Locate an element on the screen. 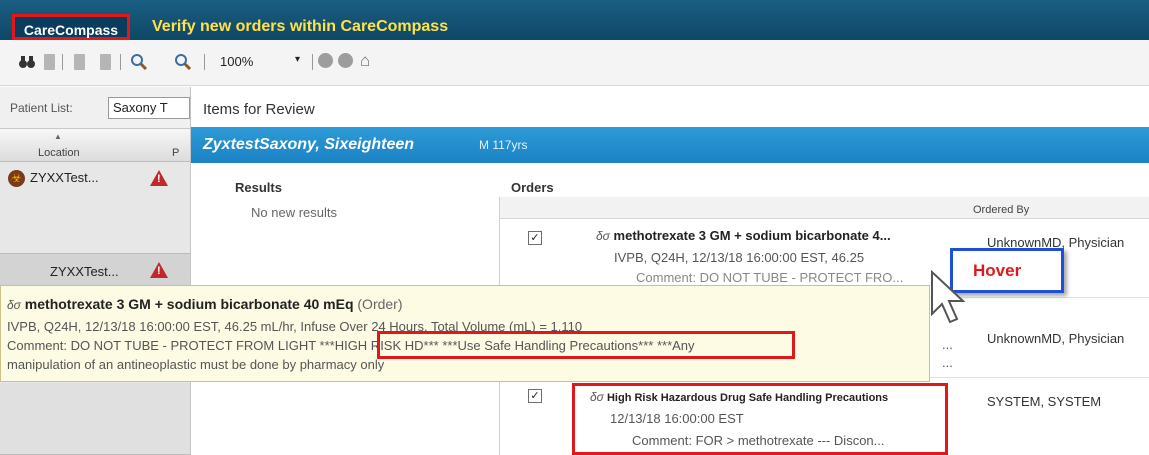 The width and height of the screenshot is (1149, 455). patient-banner: ZyxtestSaxony, Sixeighteen M 117yrs is located at coordinates (670, 145).